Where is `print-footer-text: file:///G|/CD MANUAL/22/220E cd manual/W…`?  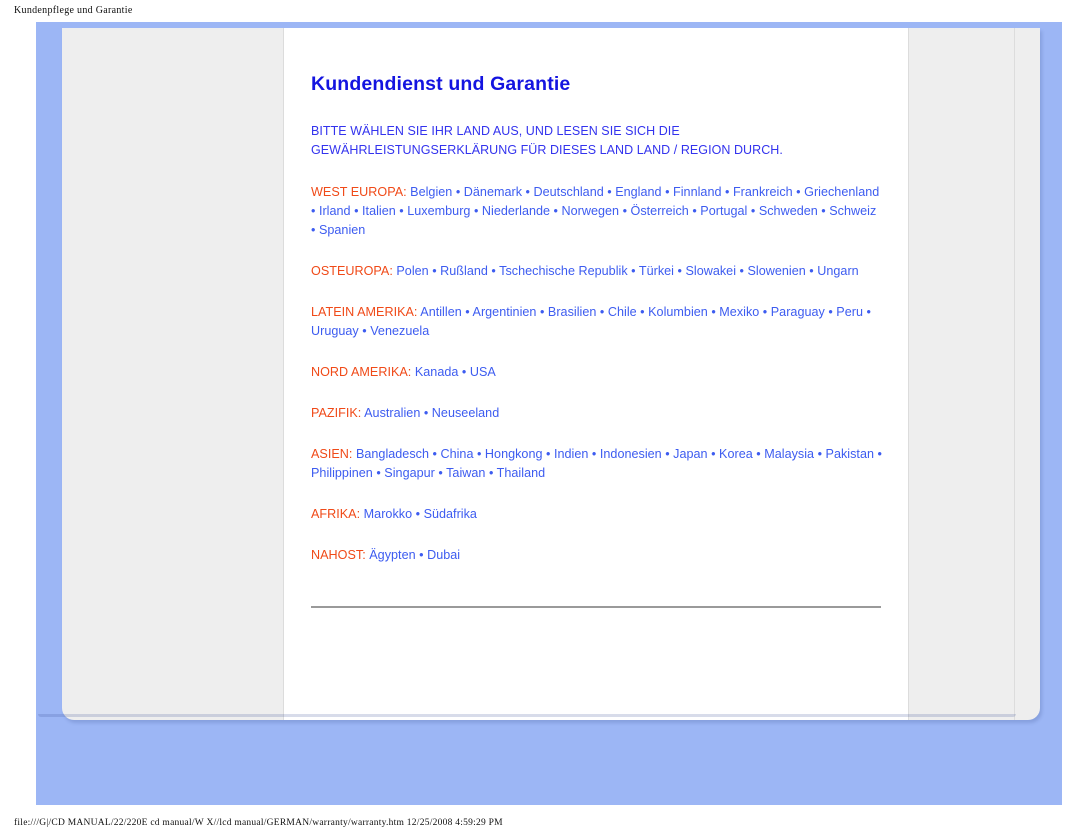
print-footer-text: file:///G|/CD MANUAL/22/220E cd manual/W… is located at coordinates (258, 823).